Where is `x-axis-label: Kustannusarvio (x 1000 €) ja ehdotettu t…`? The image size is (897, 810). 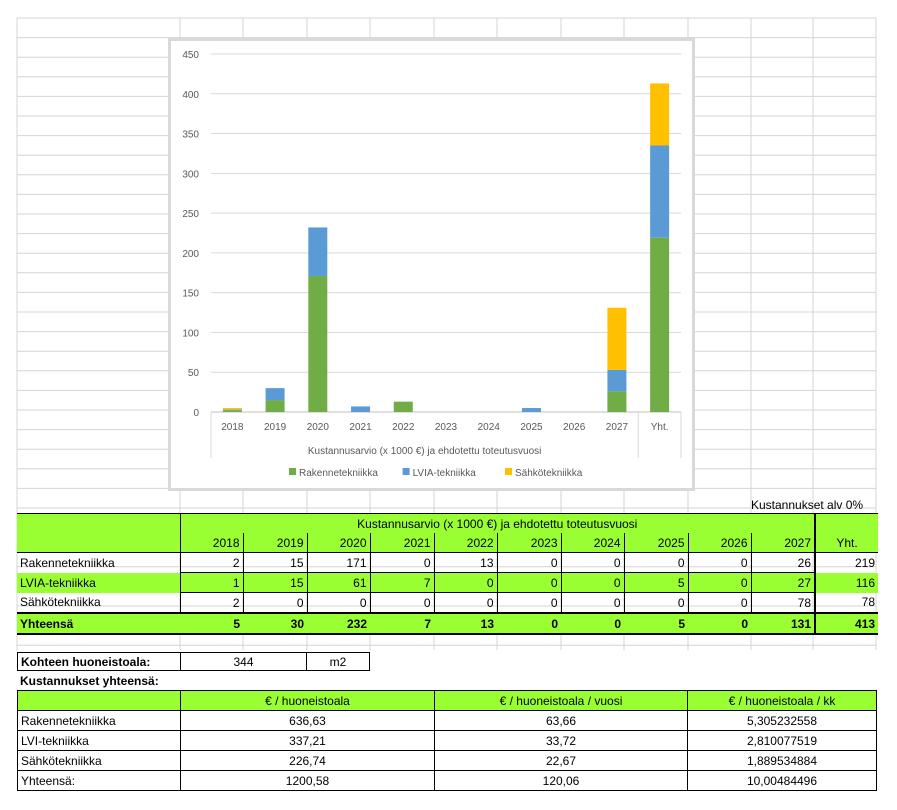 x-axis-label: Kustannusarvio (x 1000 €) ja ehdotettu t… is located at coordinates (424, 451).